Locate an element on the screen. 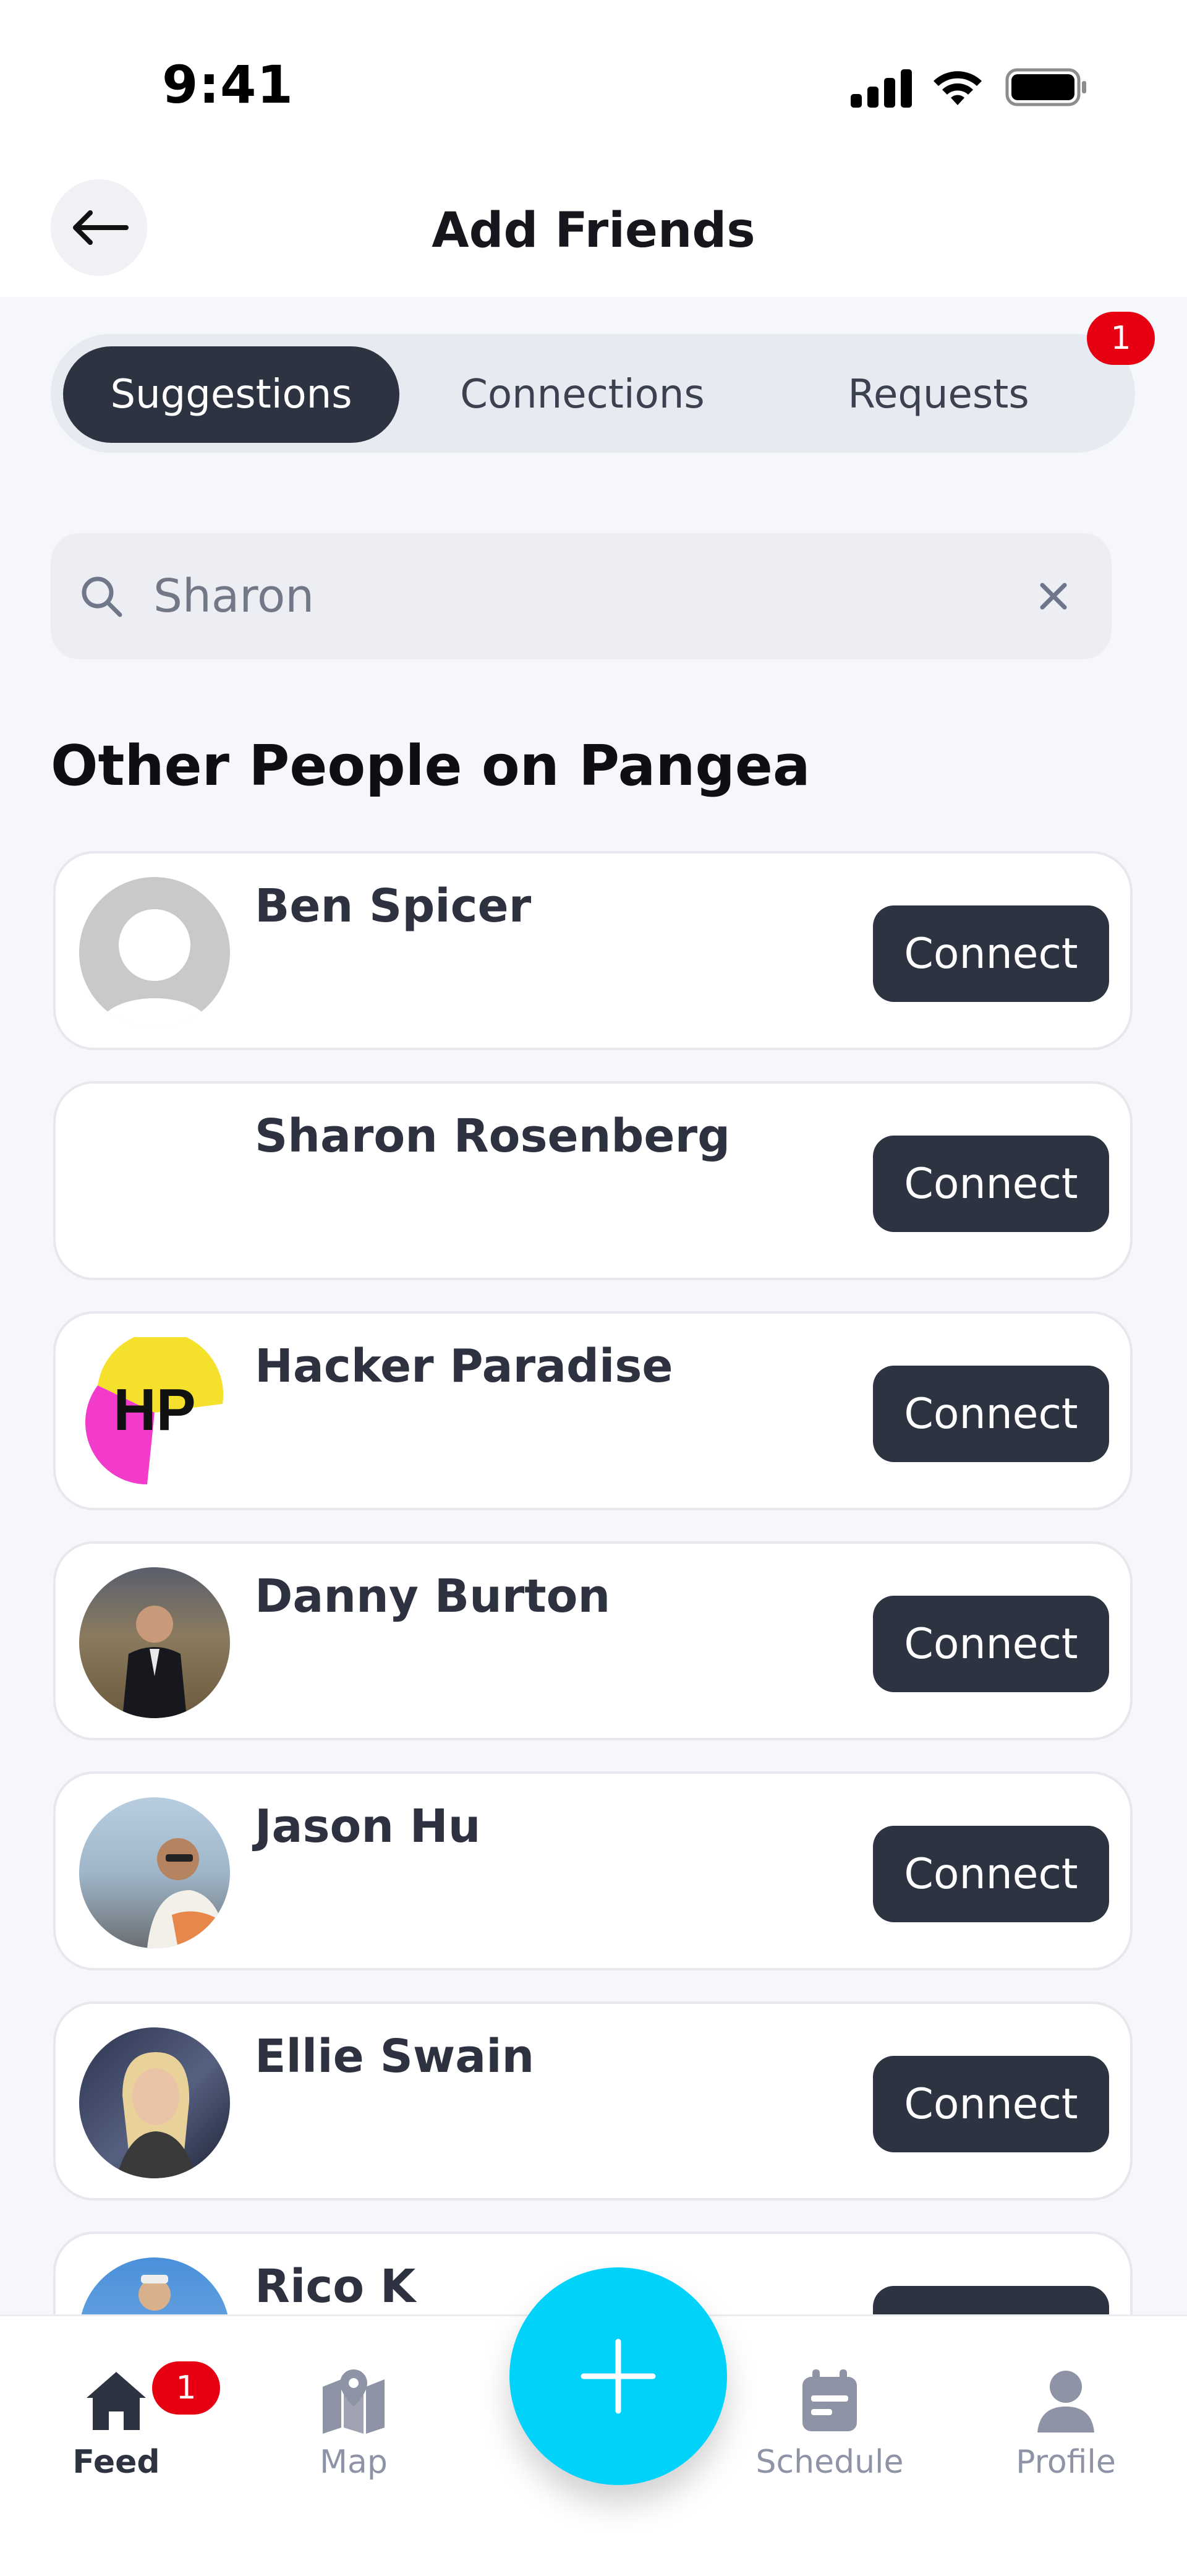  tab-schedule: Schedule is located at coordinates (830, 2427).